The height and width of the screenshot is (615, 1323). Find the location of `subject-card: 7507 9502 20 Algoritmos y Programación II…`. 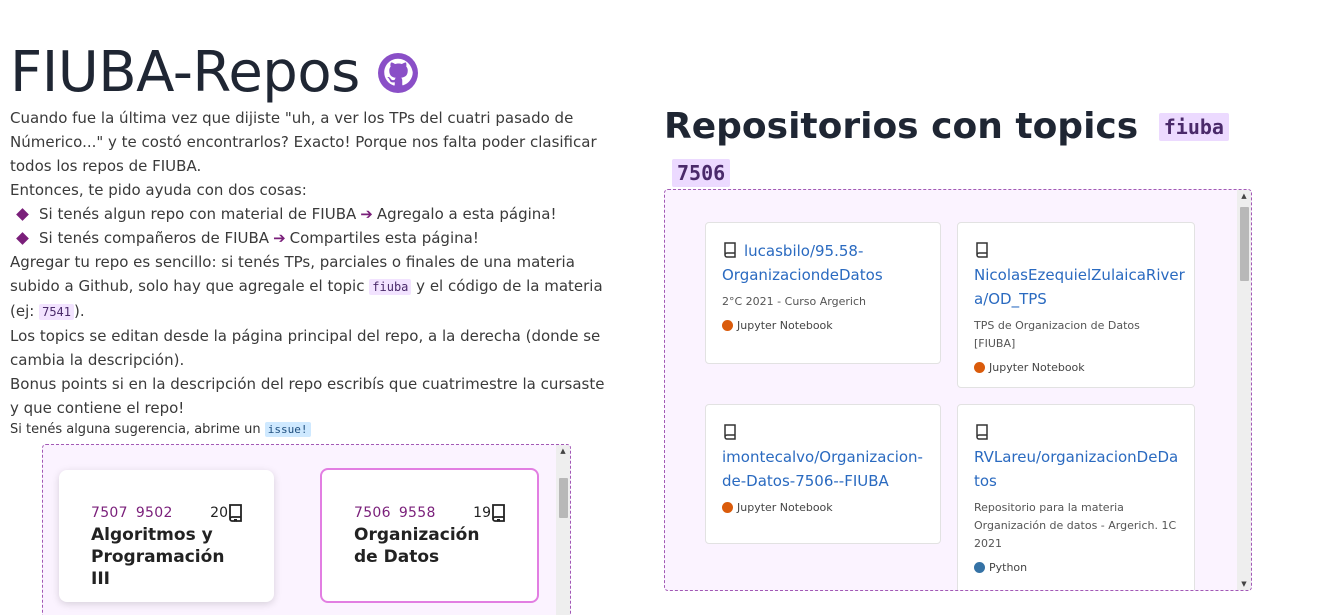

subject-card: 7507 9502 20 Algoritmos y Programación II… is located at coordinates (166, 536).